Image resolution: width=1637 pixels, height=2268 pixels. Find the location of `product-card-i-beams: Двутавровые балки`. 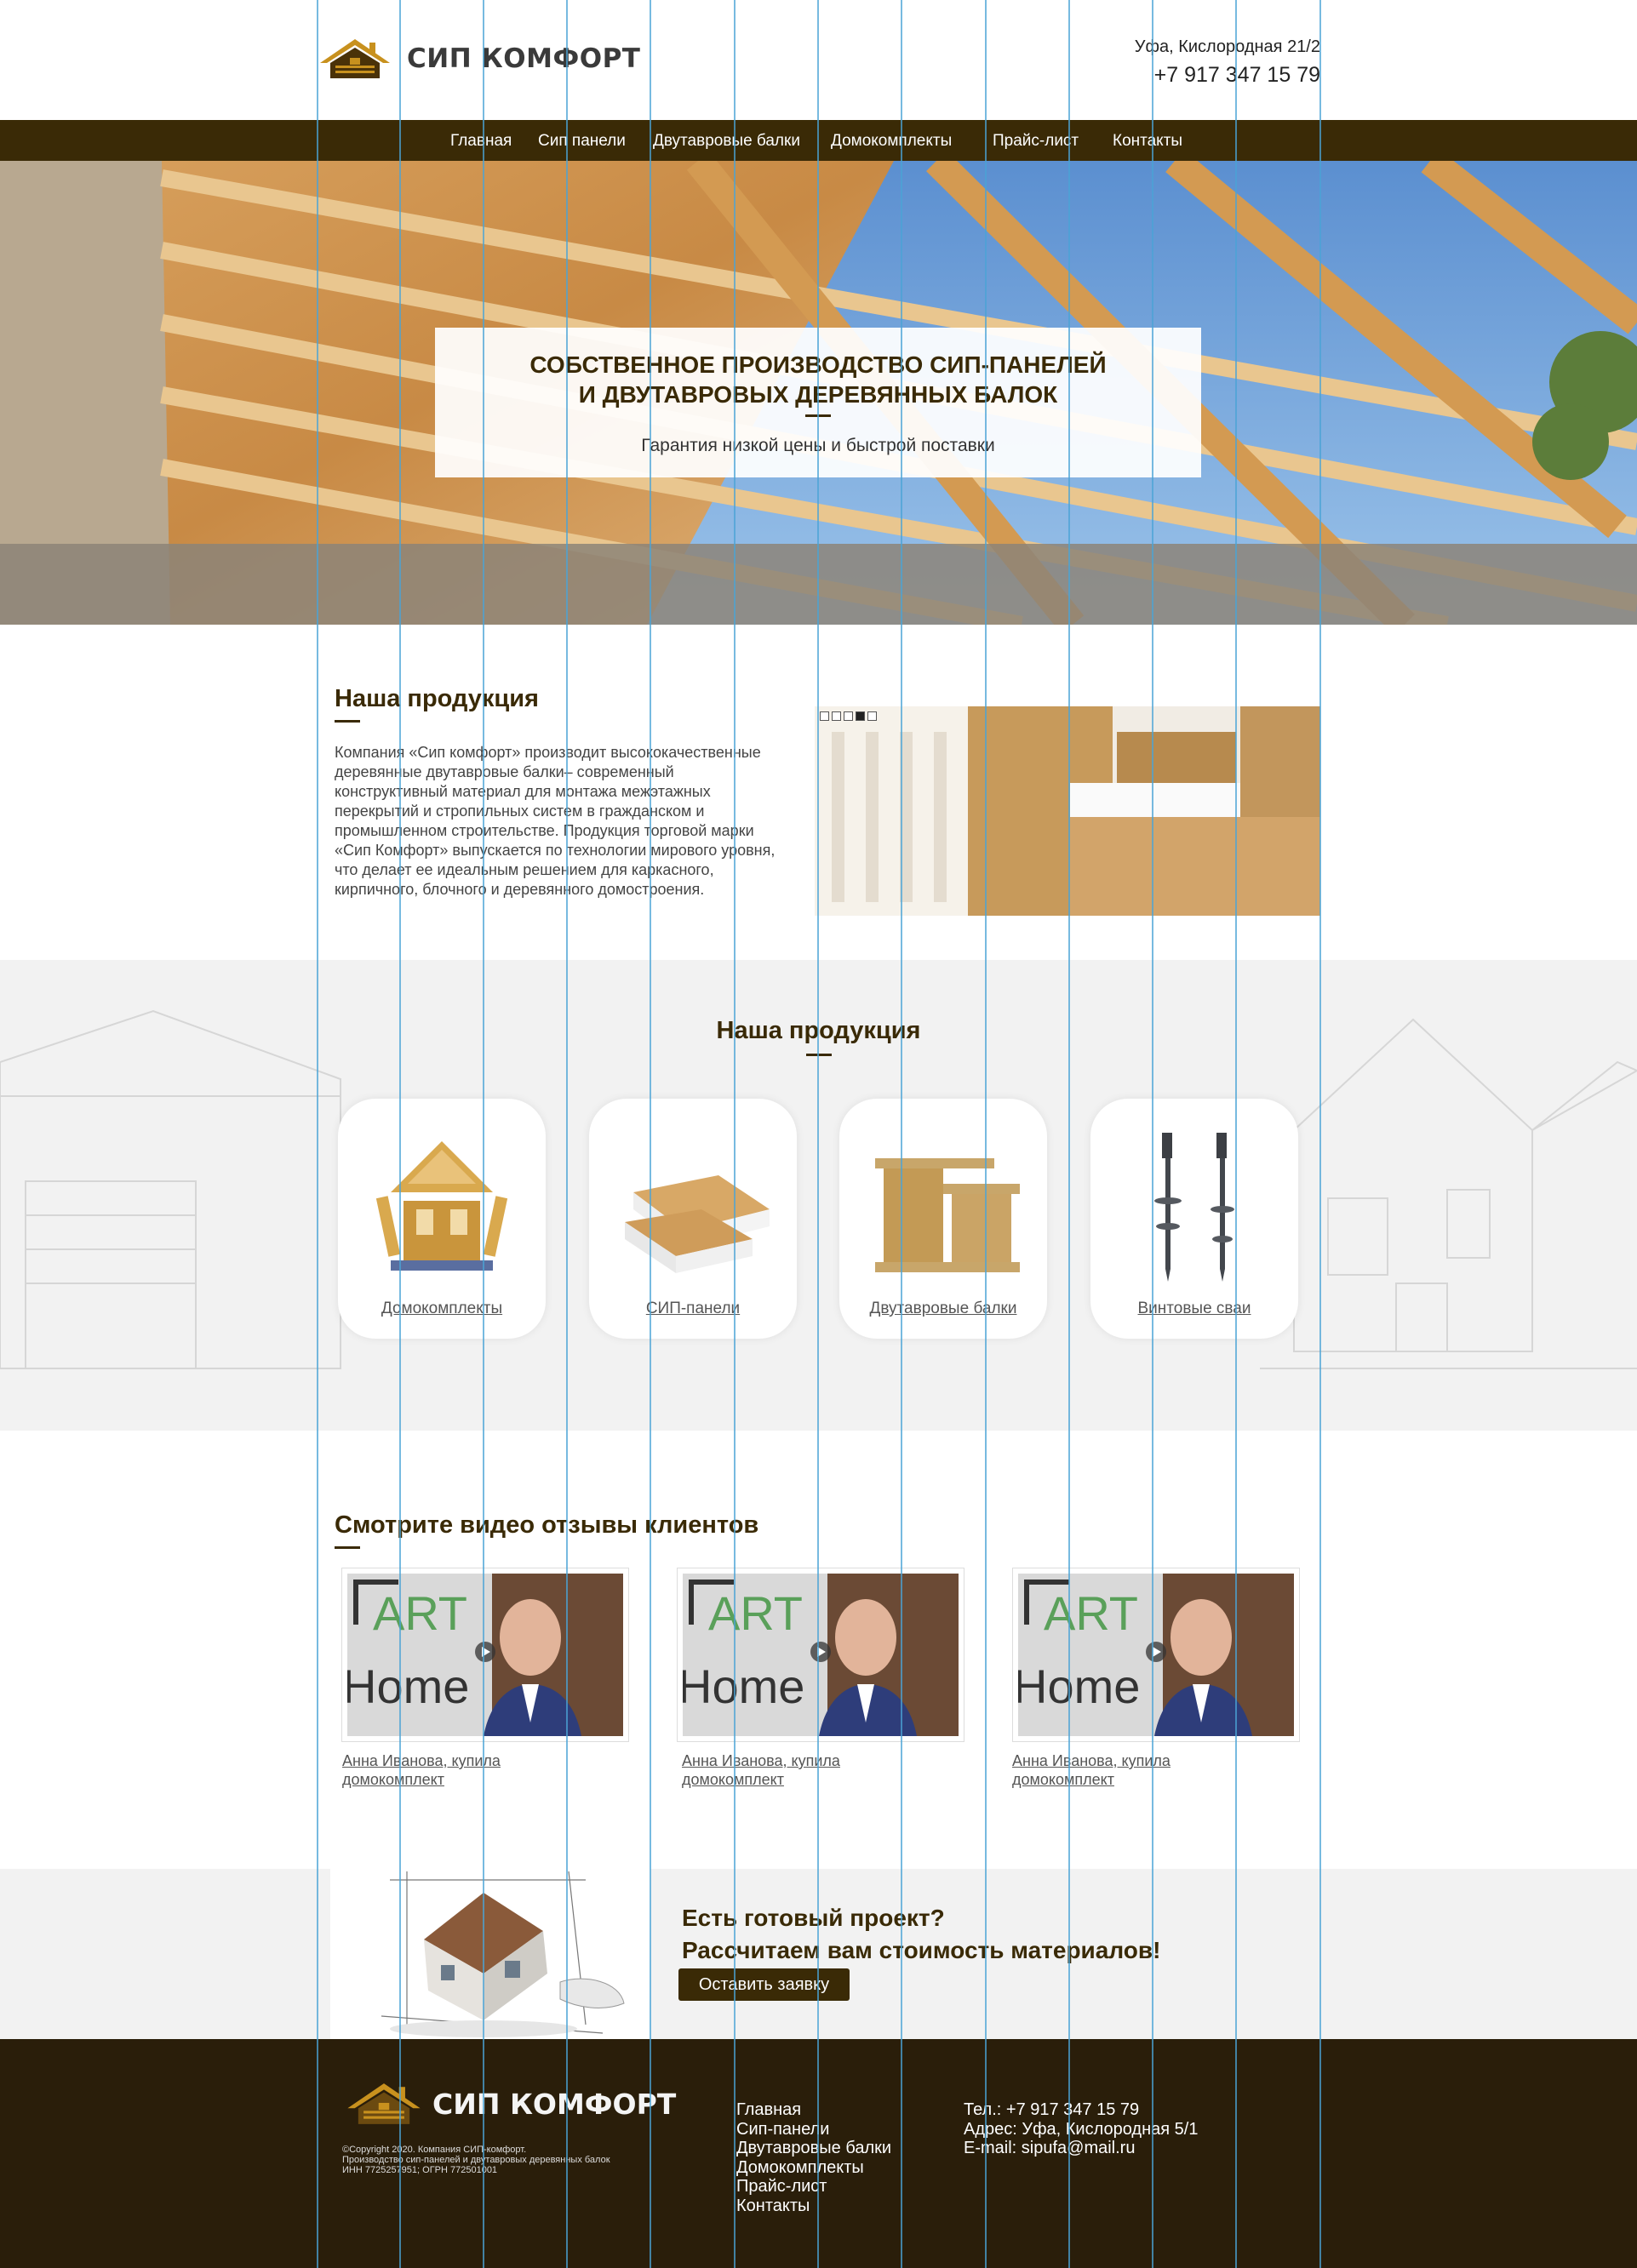

product-card-i-beams: Двутавровые балки is located at coordinates (943, 1219).